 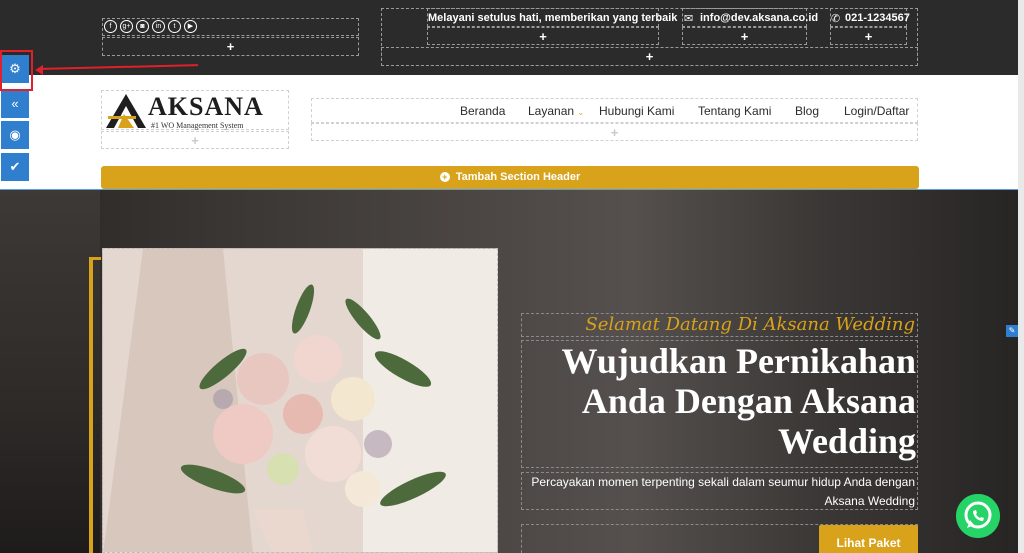 I want to click on add-section-header-button: + Tambah Section Header, so click(x=510, y=177).